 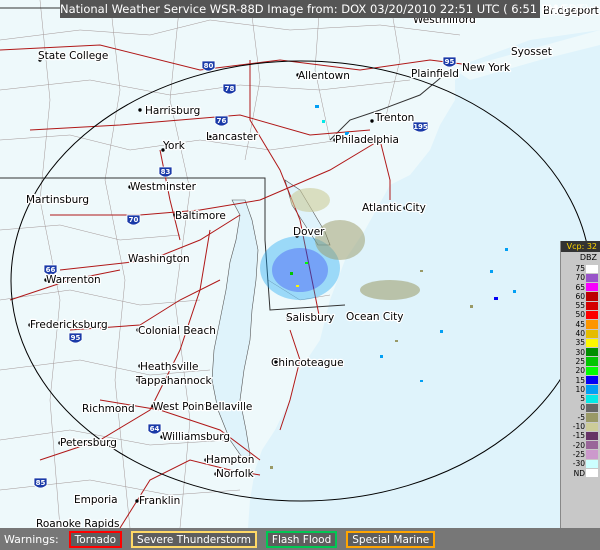 What do you see at coordinates (301, 539) in the screenshot?
I see `warning-chip-flash-flood: Flash Flood` at bounding box center [301, 539].